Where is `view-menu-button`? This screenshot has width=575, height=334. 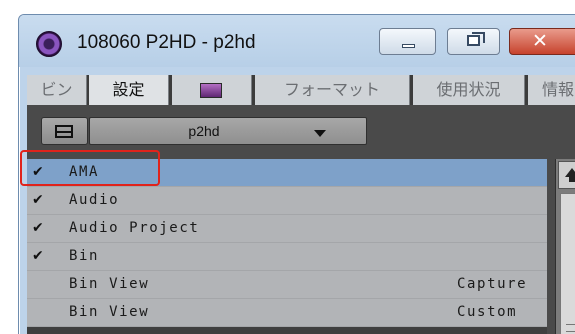
view-menu-button is located at coordinates (64, 131).